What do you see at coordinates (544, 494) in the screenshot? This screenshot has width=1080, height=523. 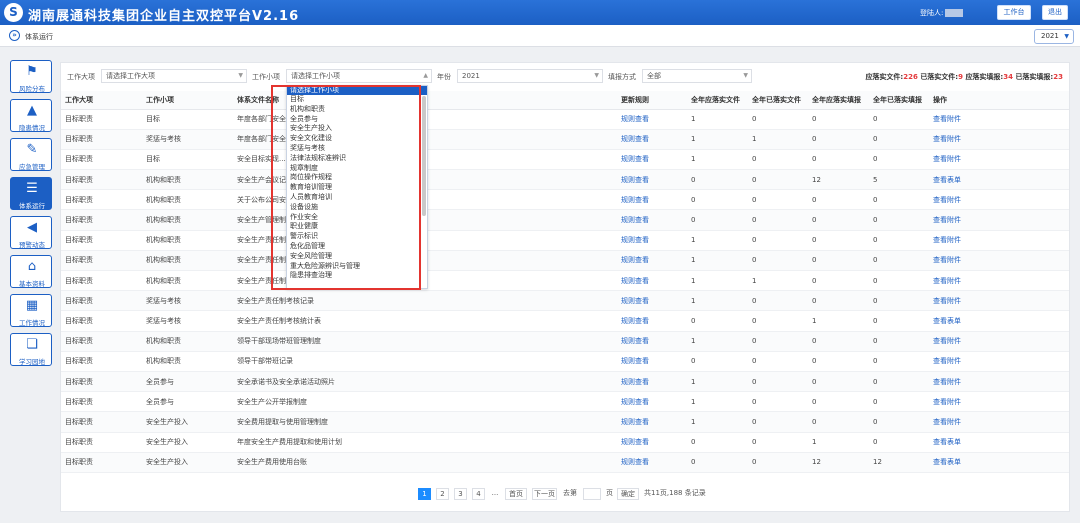 I see `next-page-button: 下一页` at bounding box center [544, 494].